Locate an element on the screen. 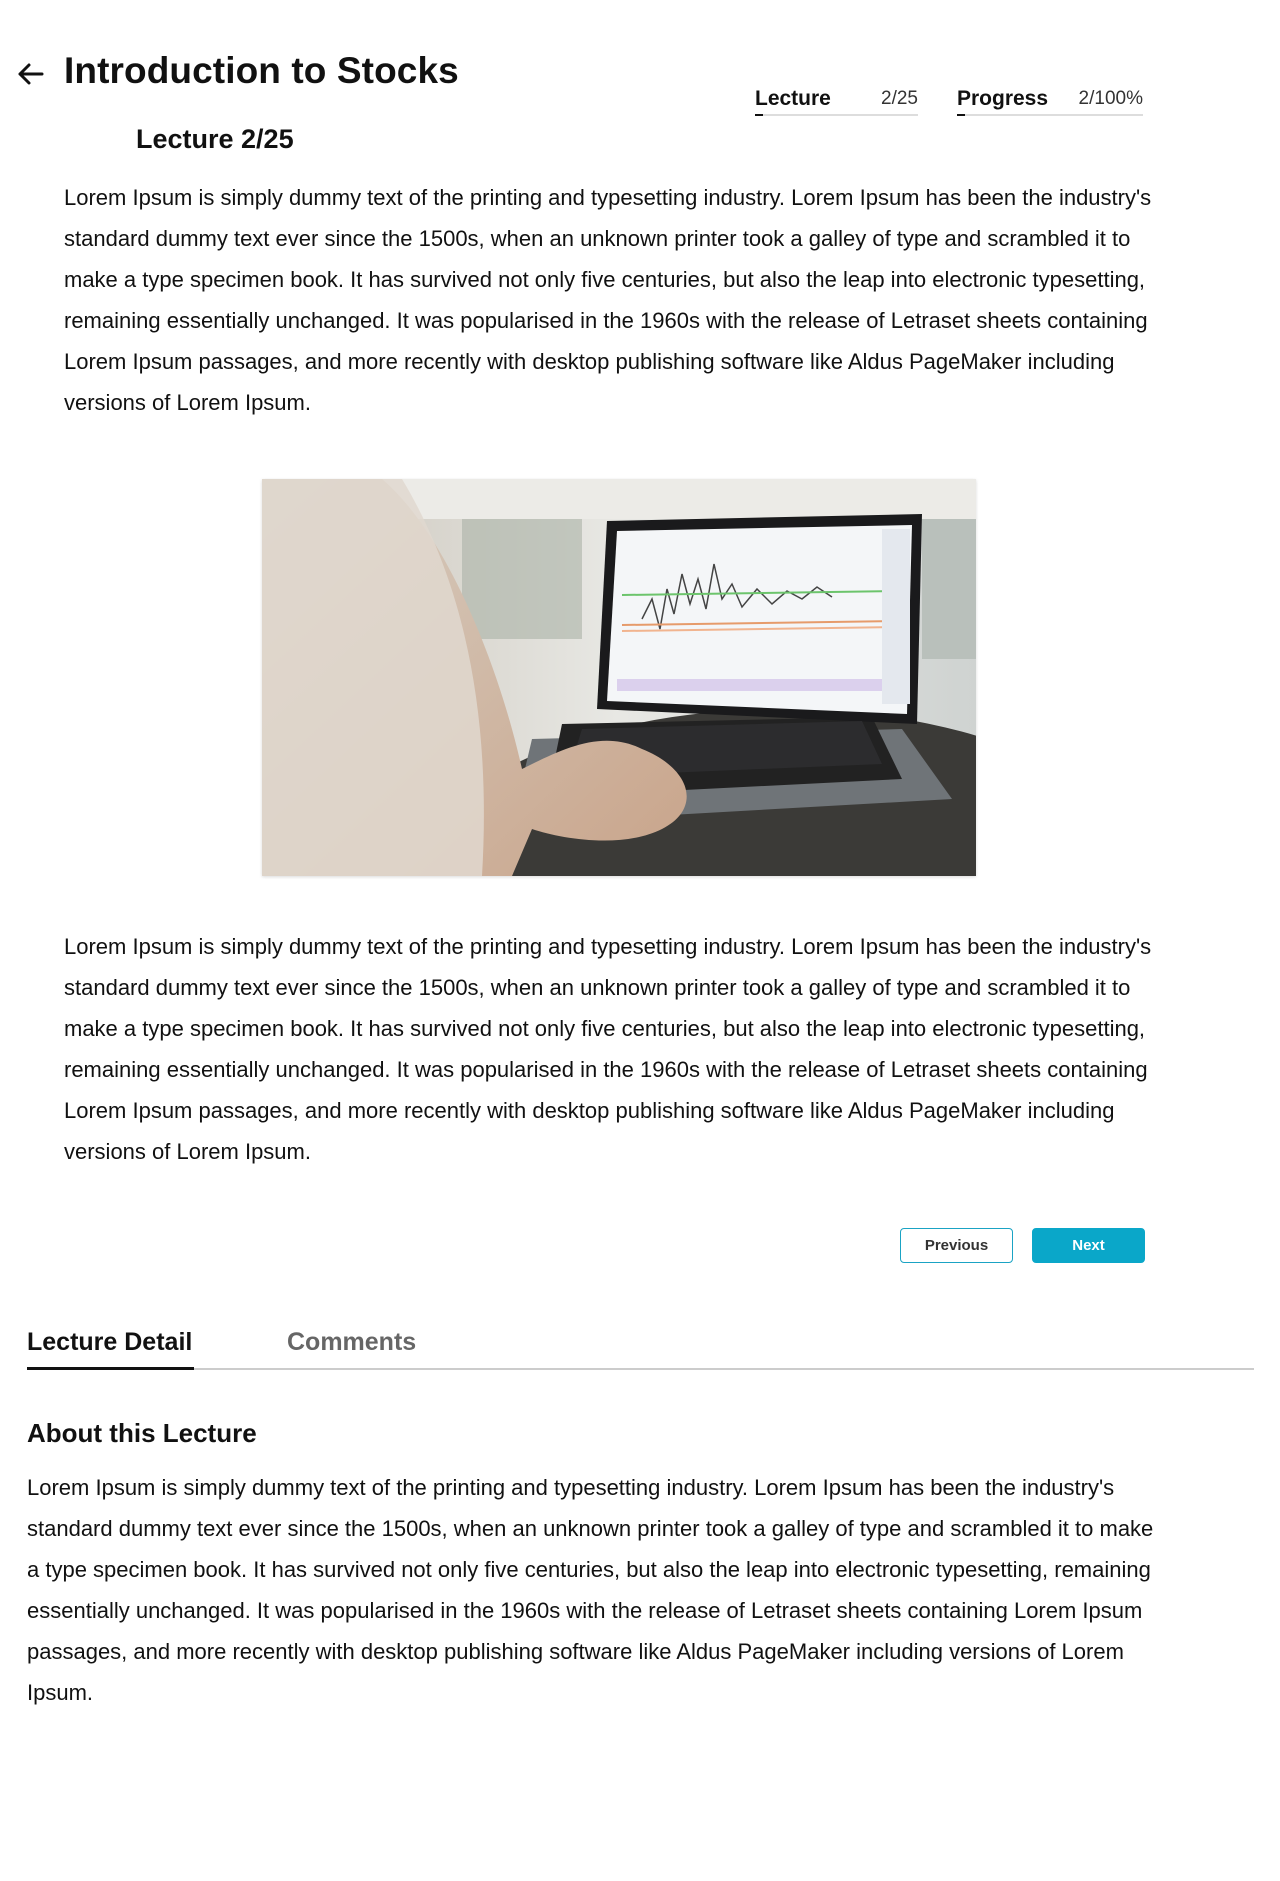  laptop-stock-chart-photo is located at coordinates (619, 677).